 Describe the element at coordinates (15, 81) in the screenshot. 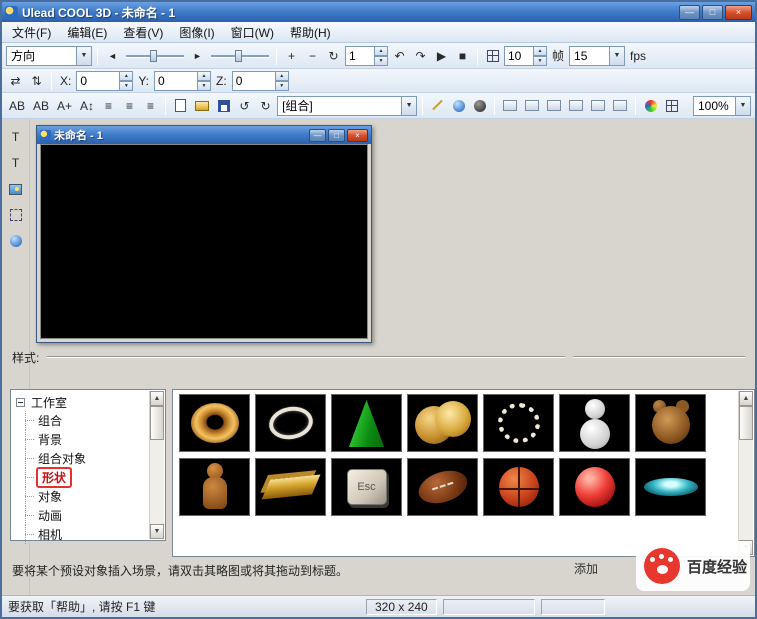

I see `move-horizontal-icon: ⇄` at that location.